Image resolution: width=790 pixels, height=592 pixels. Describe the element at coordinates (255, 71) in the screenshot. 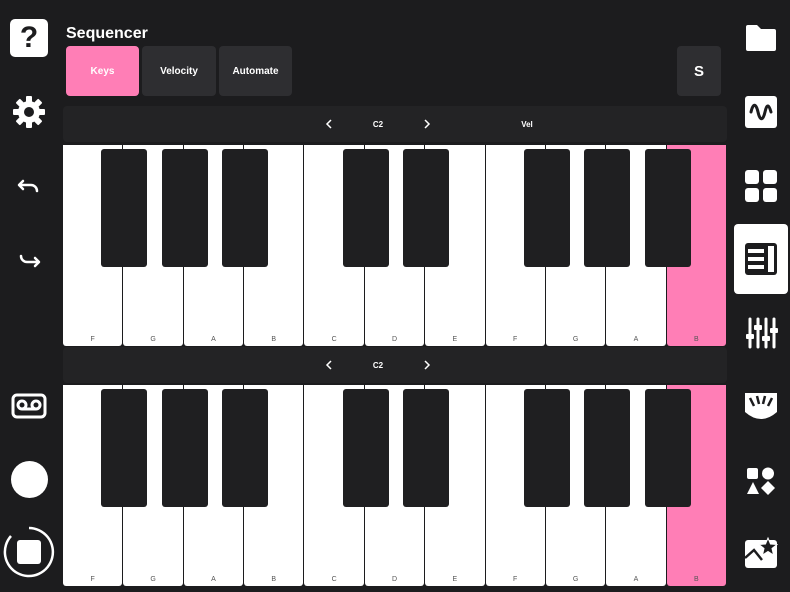

I see `tab-automate: Automate` at that location.